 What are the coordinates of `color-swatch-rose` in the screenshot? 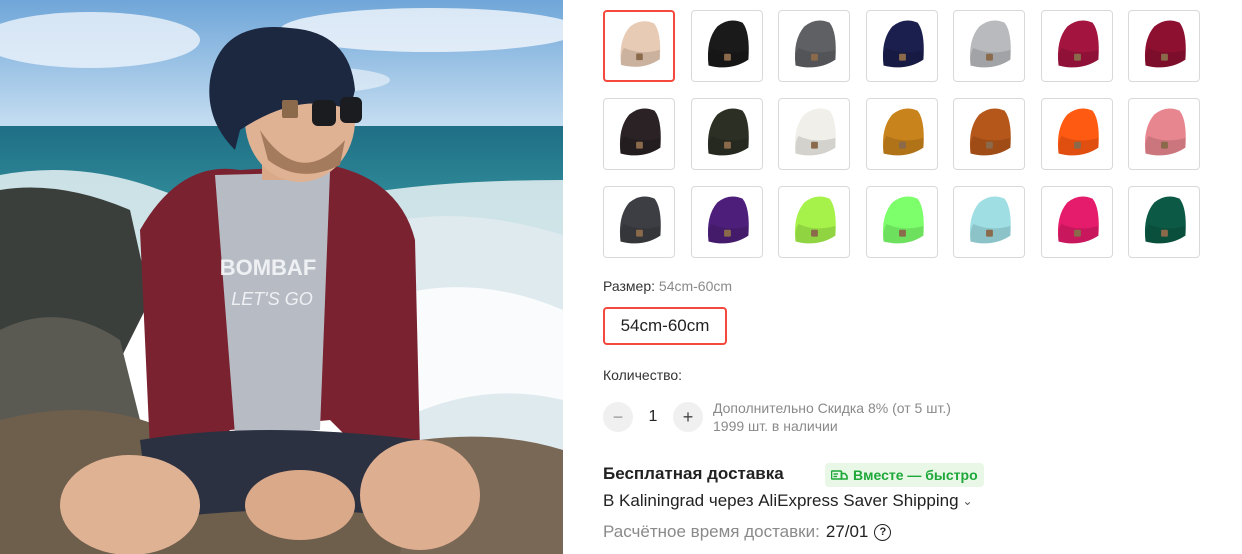 It's located at (1076, 222).